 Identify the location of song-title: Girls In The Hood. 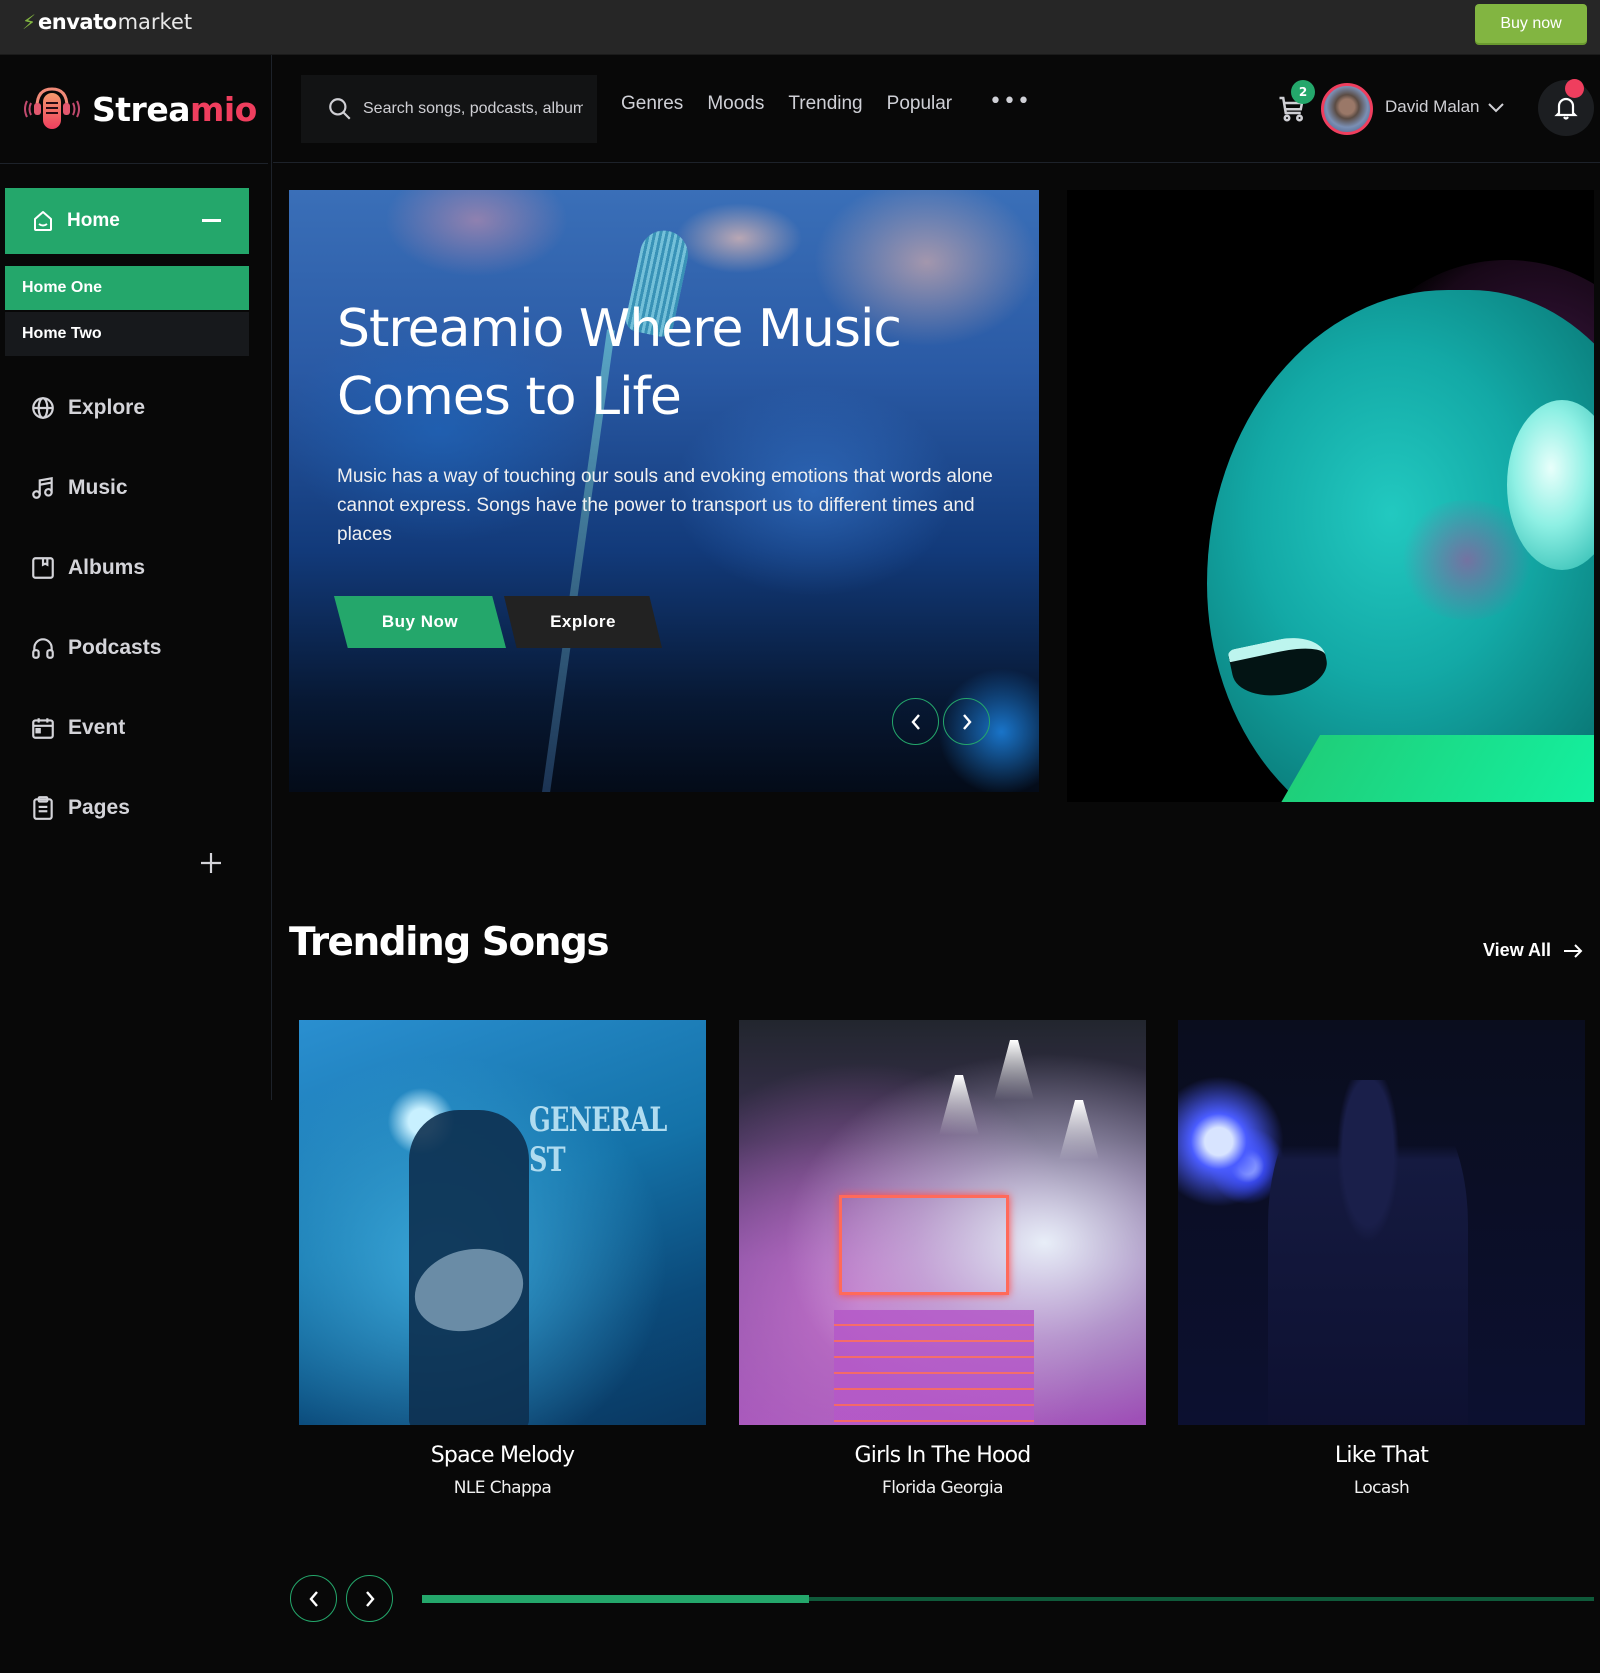
(943, 1455).